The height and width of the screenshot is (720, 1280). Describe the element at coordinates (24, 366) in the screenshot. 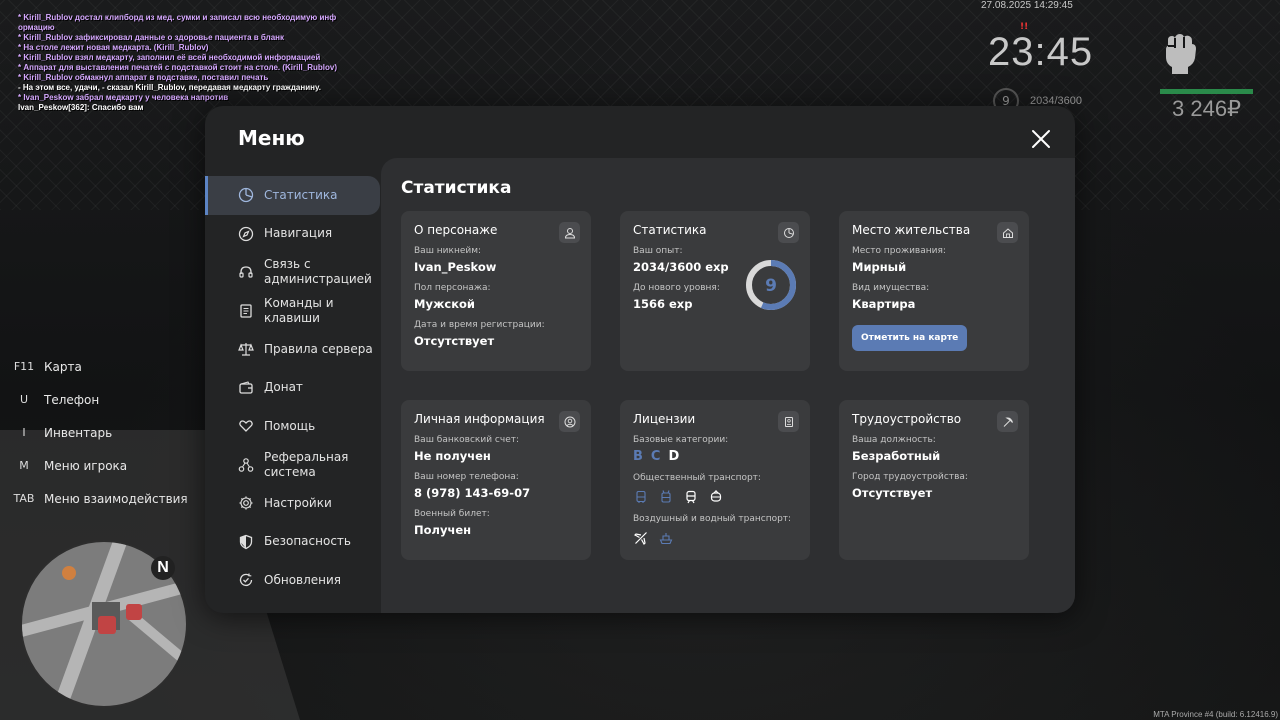

I see `hotkey-key: F11` at that location.